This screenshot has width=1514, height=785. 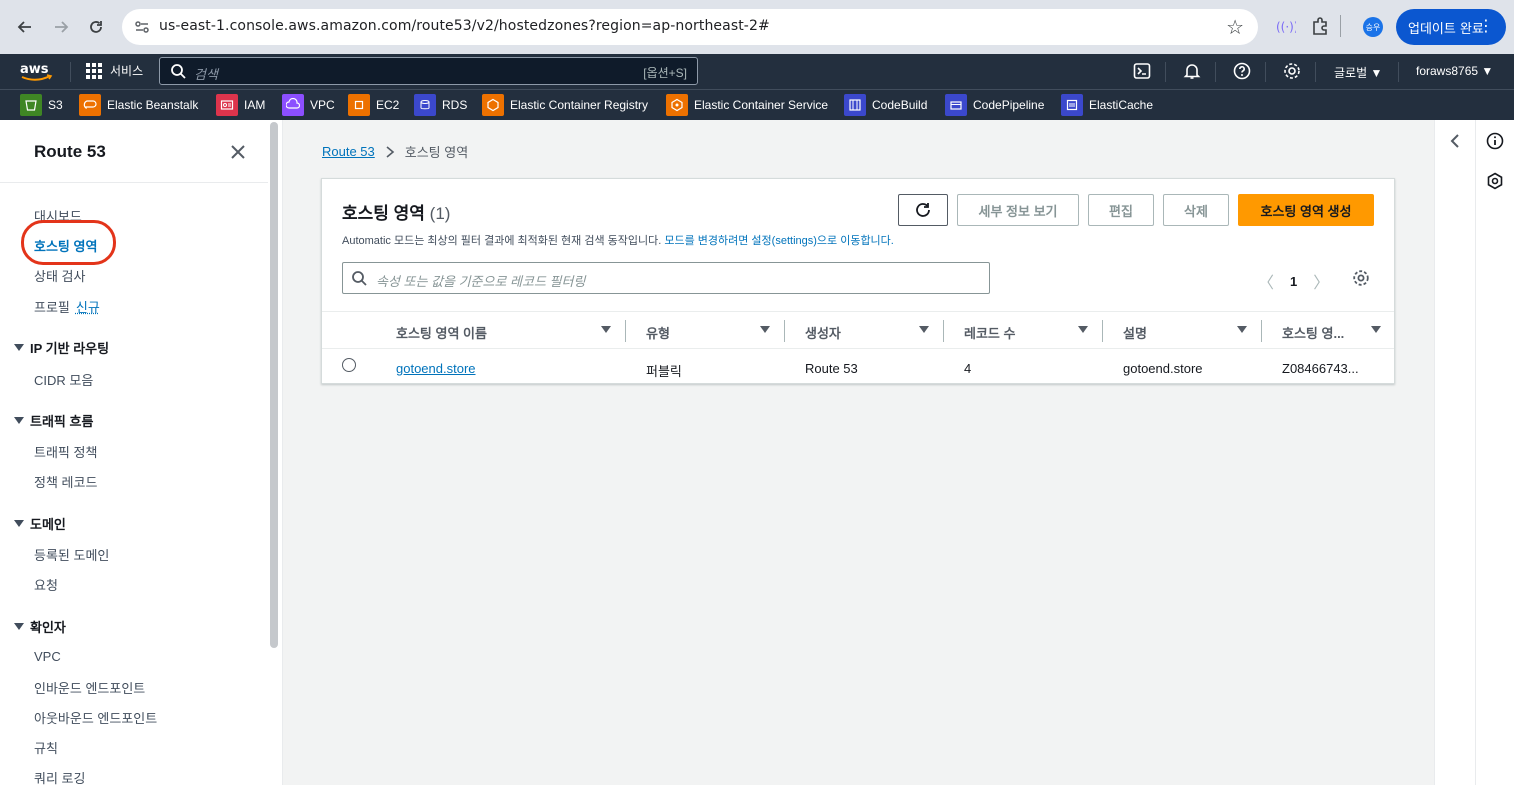 What do you see at coordinates (240, 105) in the screenshot?
I see `favorite-iam: IAM` at bounding box center [240, 105].